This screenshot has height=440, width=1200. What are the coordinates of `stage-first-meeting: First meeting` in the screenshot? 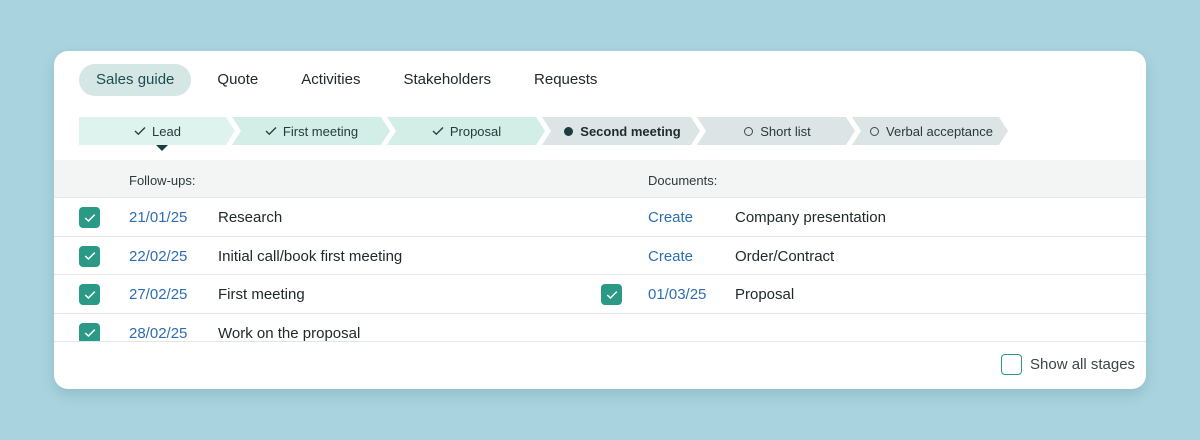 It's located at (311, 131).